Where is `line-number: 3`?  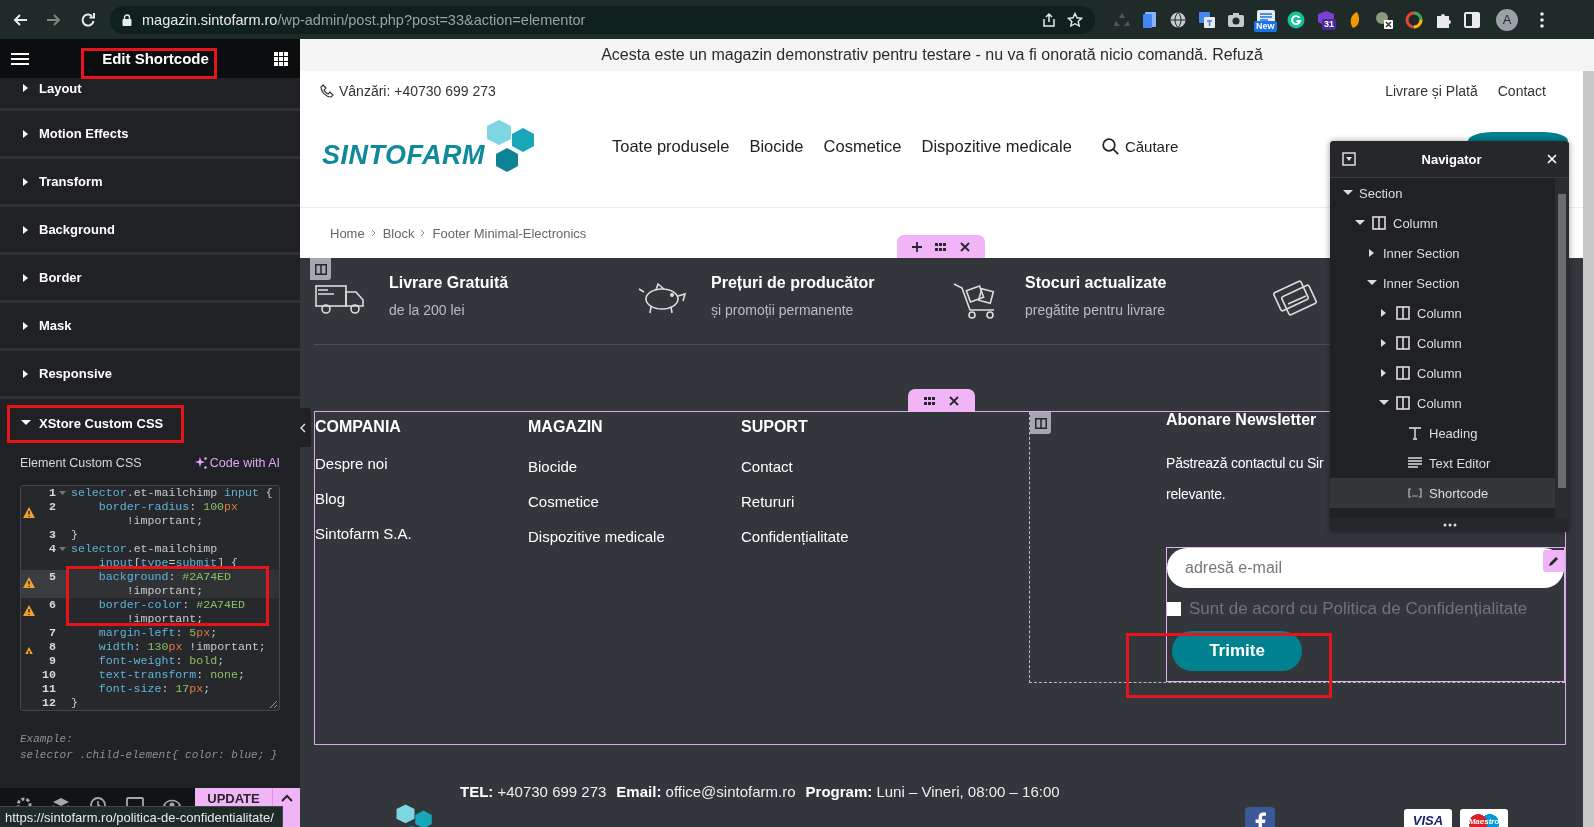 line-number: 3 is located at coordinates (52, 535).